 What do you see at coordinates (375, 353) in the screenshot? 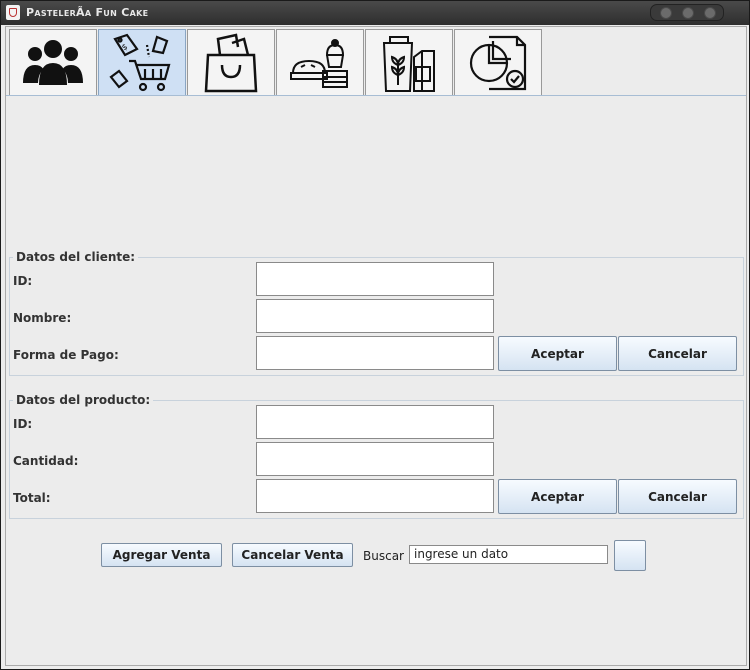
I see `forma-pago-field` at bounding box center [375, 353].